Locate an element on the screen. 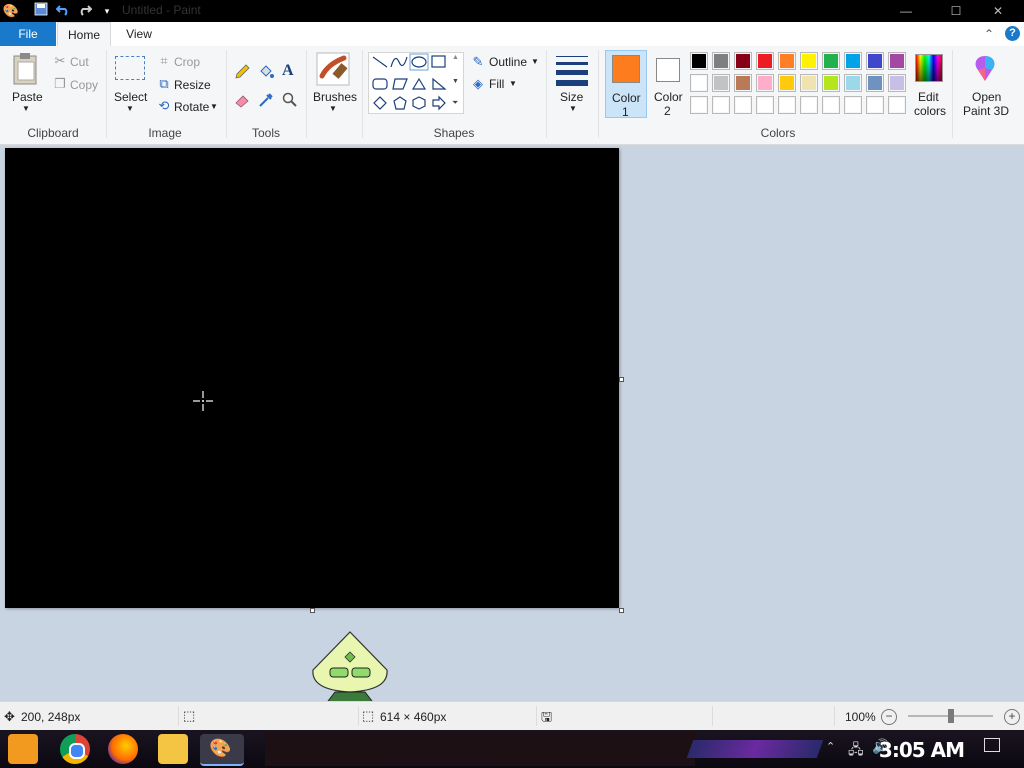 The height and width of the screenshot is (768, 1024). taskbar-clock: 3:05 AM is located at coordinates (922, 750).